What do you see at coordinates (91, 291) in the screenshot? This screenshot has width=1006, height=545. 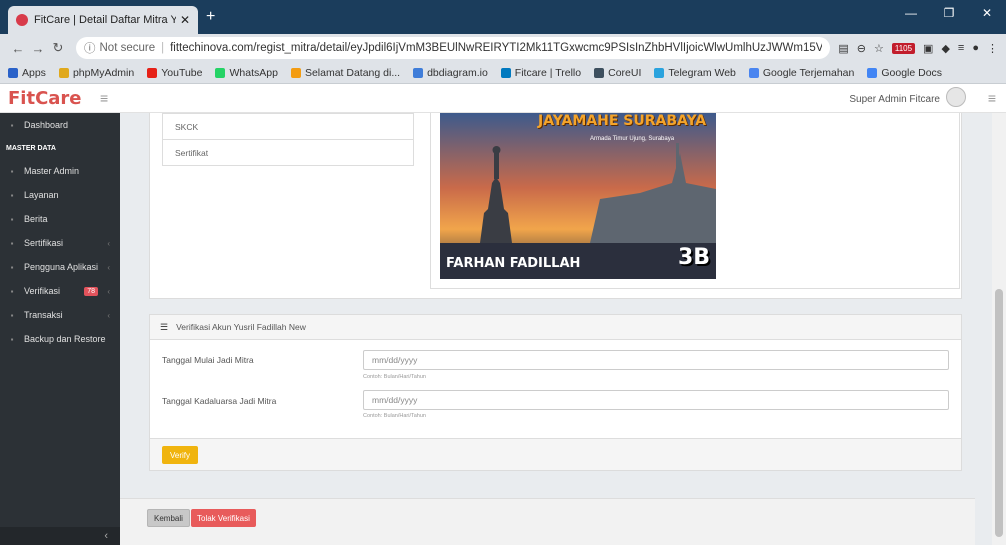 I see `sidebar-badge: 78` at bounding box center [91, 291].